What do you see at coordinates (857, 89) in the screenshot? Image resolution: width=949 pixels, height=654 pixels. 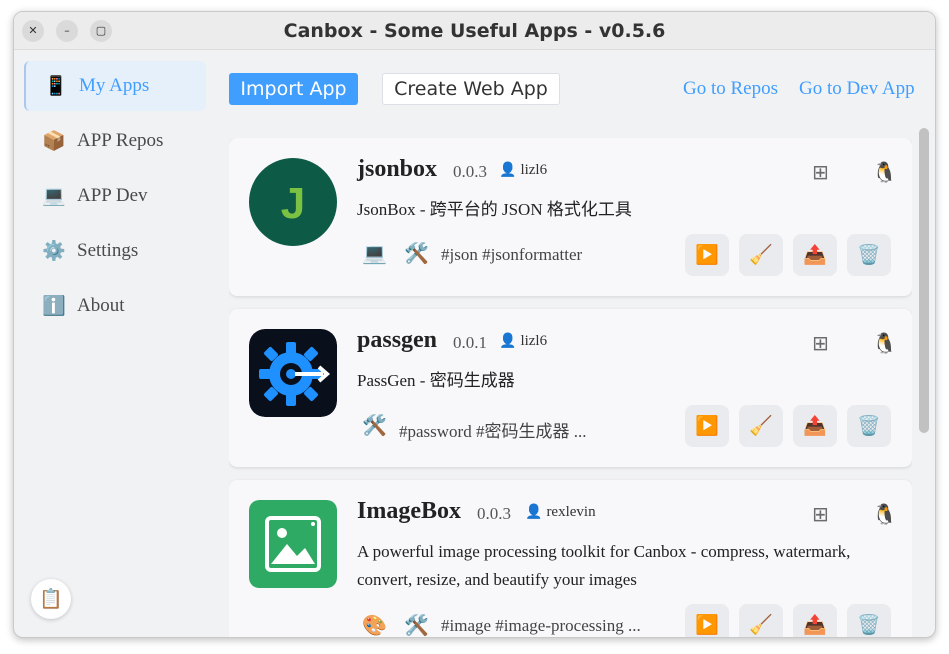 I see `go-to-dev-app-link: Go to Dev App` at bounding box center [857, 89].